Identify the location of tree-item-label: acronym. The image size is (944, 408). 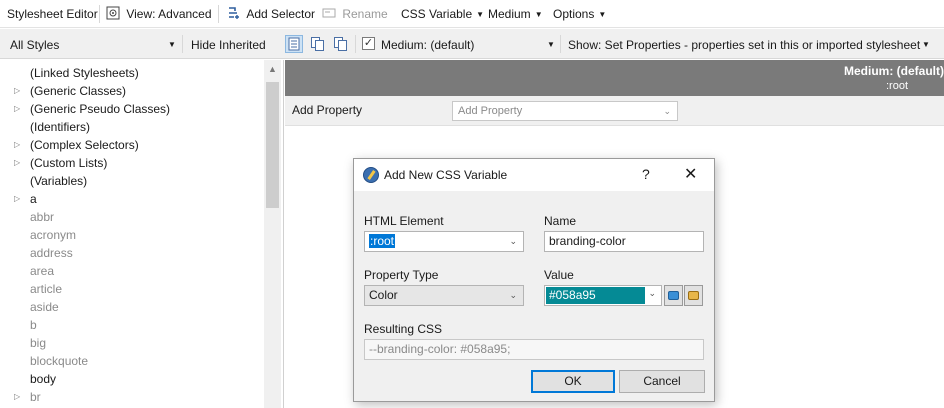
(53, 235).